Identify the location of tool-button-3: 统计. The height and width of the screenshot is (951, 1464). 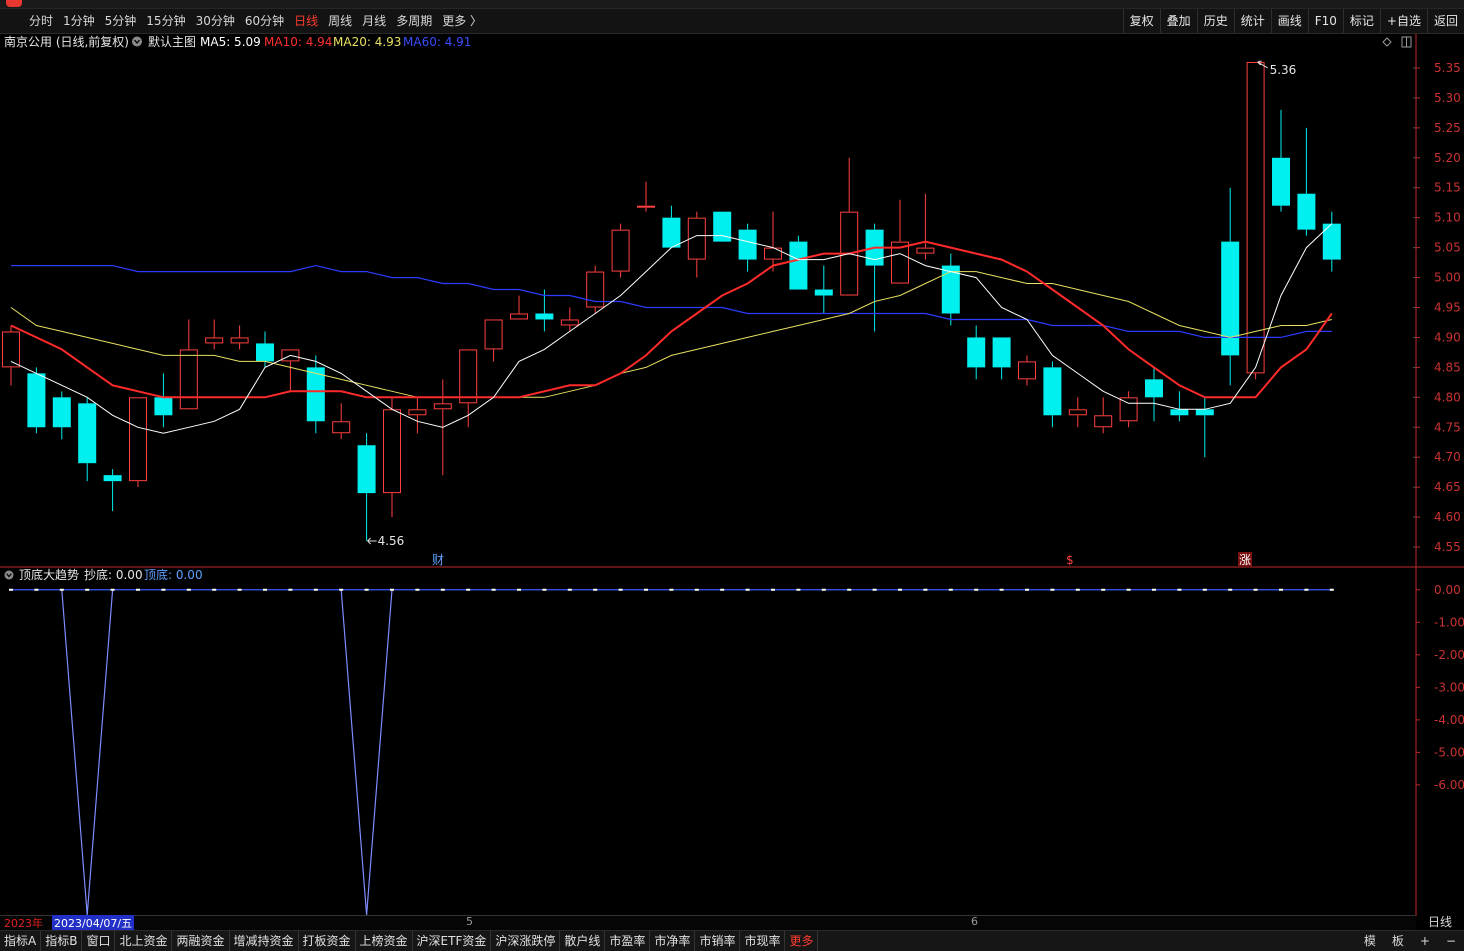
(1252, 21).